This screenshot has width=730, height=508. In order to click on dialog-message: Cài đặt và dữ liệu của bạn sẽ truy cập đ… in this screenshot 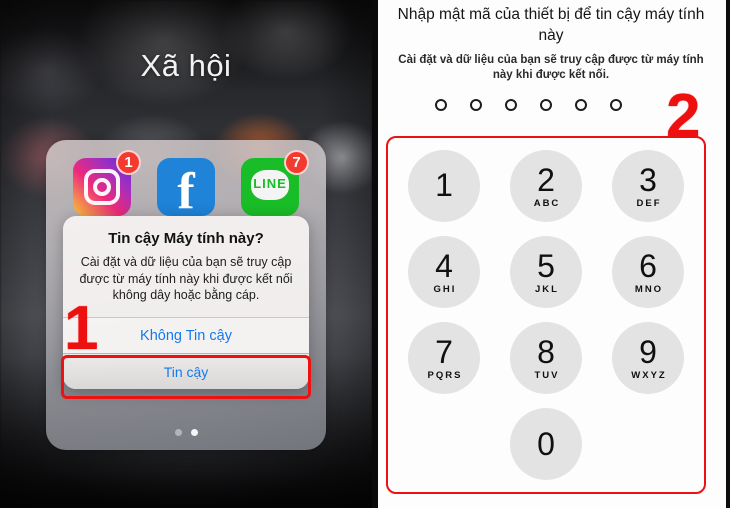, I will do `click(186, 278)`.